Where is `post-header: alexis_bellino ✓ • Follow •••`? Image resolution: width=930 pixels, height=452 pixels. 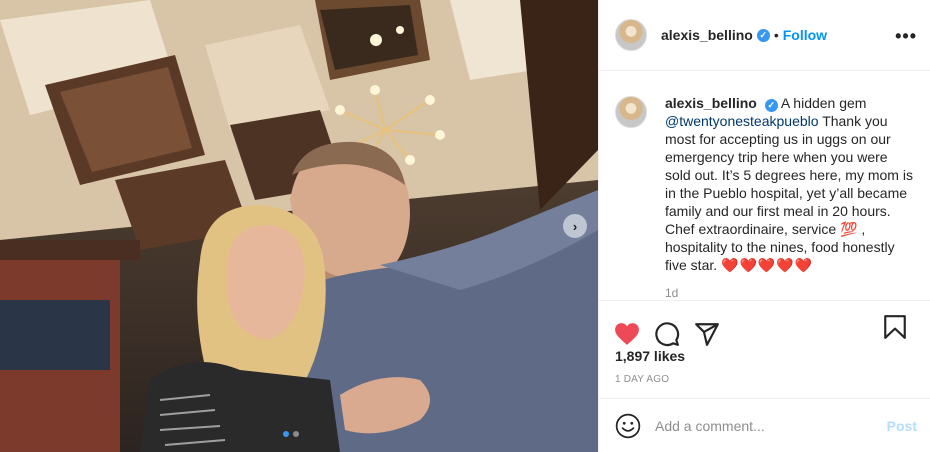
post-header: alexis_bellino ✓ • Follow ••• is located at coordinates (764, 35).